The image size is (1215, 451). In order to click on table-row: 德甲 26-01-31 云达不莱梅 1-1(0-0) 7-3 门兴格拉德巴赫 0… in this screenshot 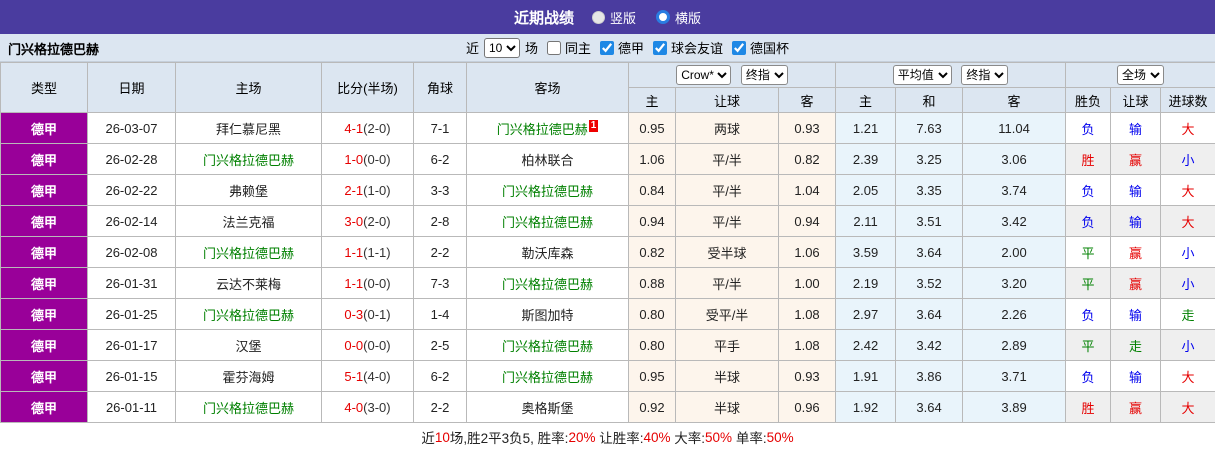, I will do `click(608, 283)`.